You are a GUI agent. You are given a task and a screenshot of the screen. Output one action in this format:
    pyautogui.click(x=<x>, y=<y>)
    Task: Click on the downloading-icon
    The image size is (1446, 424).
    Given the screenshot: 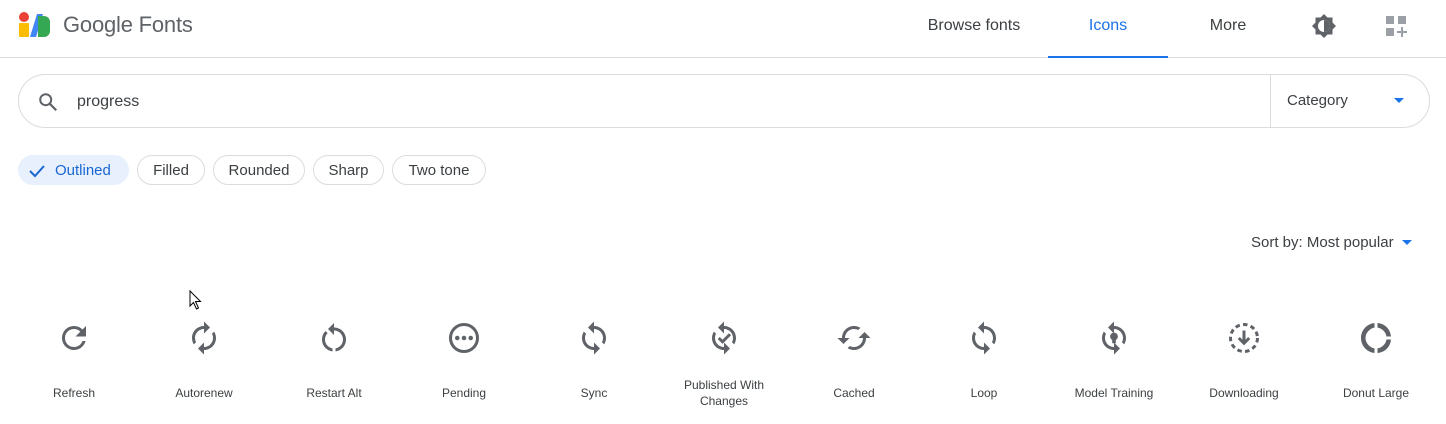 What is the action you would take?
    pyautogui.click(x=1244, y=338)
    